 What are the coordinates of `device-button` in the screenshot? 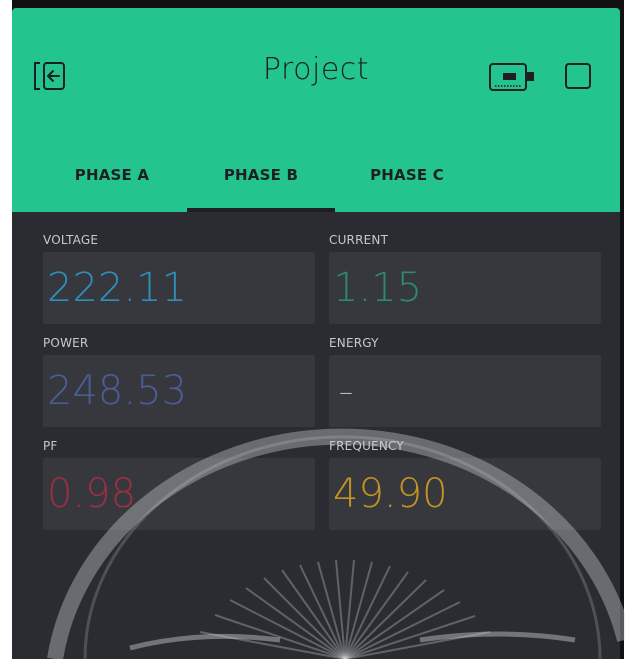 It's located at (512, 77).